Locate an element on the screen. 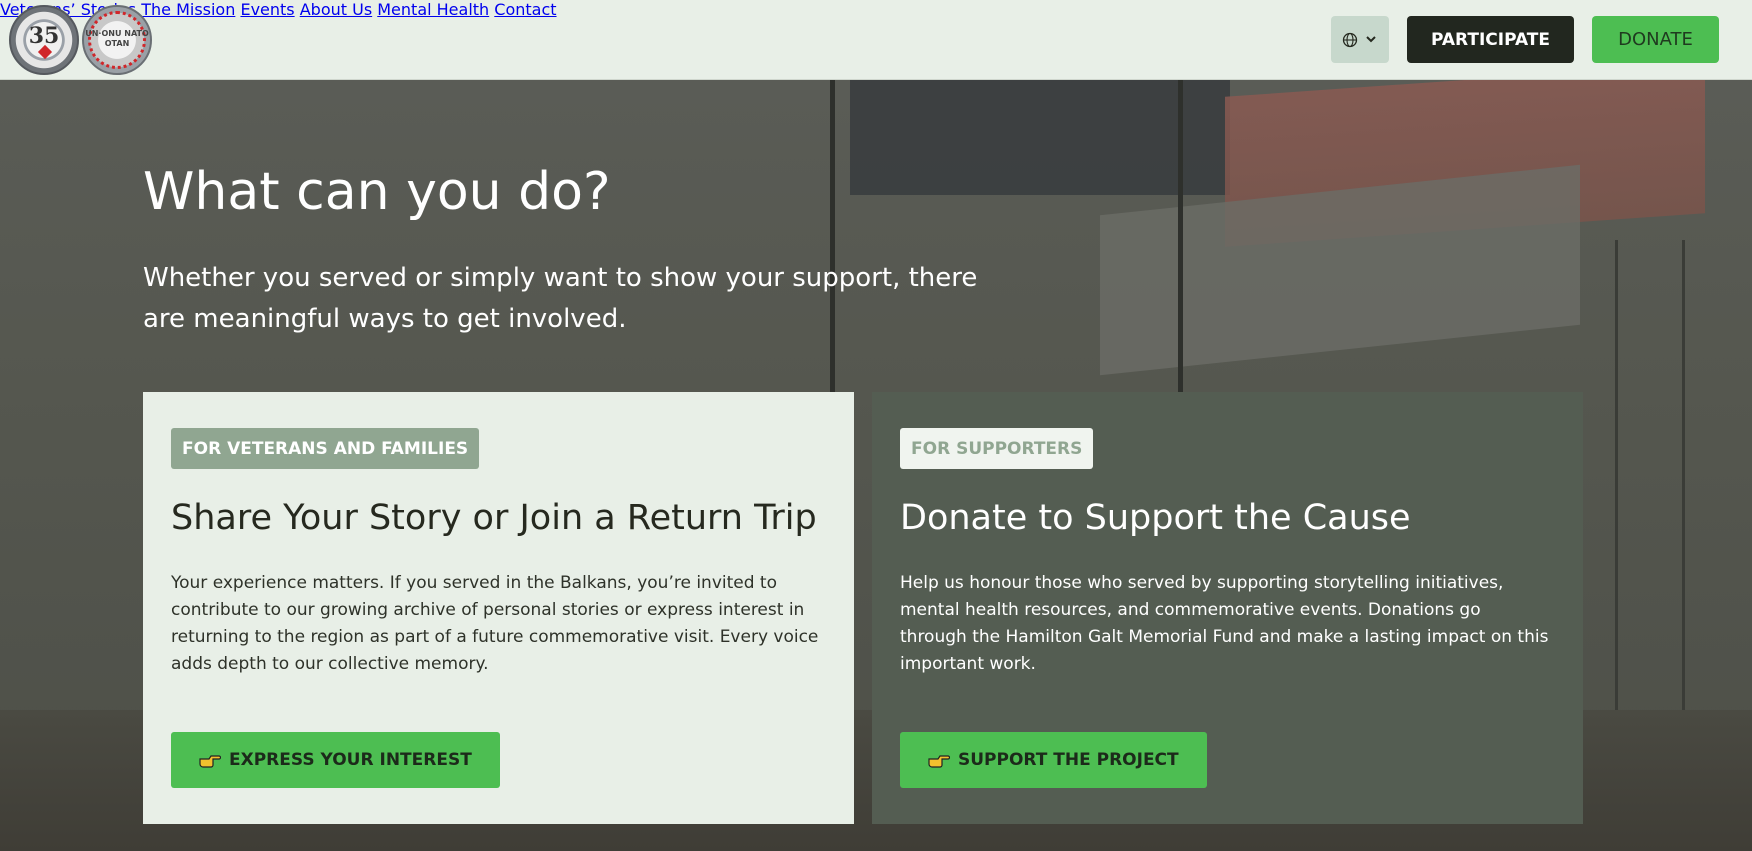 The height and width of the screenshot is (851, 1752). anniversary-logo: 35 is located at coordinates (44, 40).